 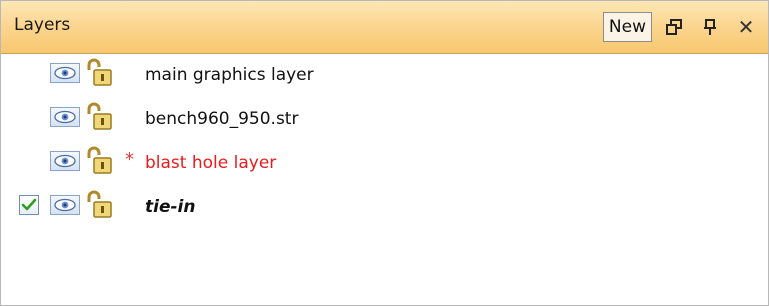 What do you see at coordinates (710, 27) in the screenshot?
I see `pin-icon` at bounding box center [710, 27].